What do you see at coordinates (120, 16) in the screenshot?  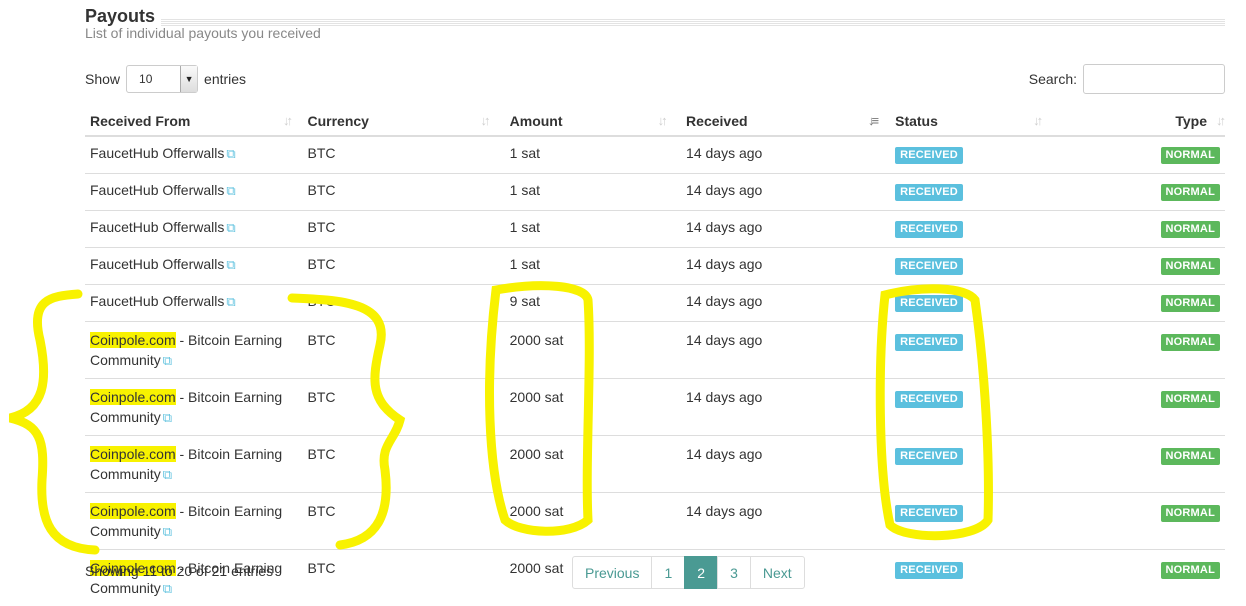 I see `page-title: Payouts` at bounding box center [120, 16].